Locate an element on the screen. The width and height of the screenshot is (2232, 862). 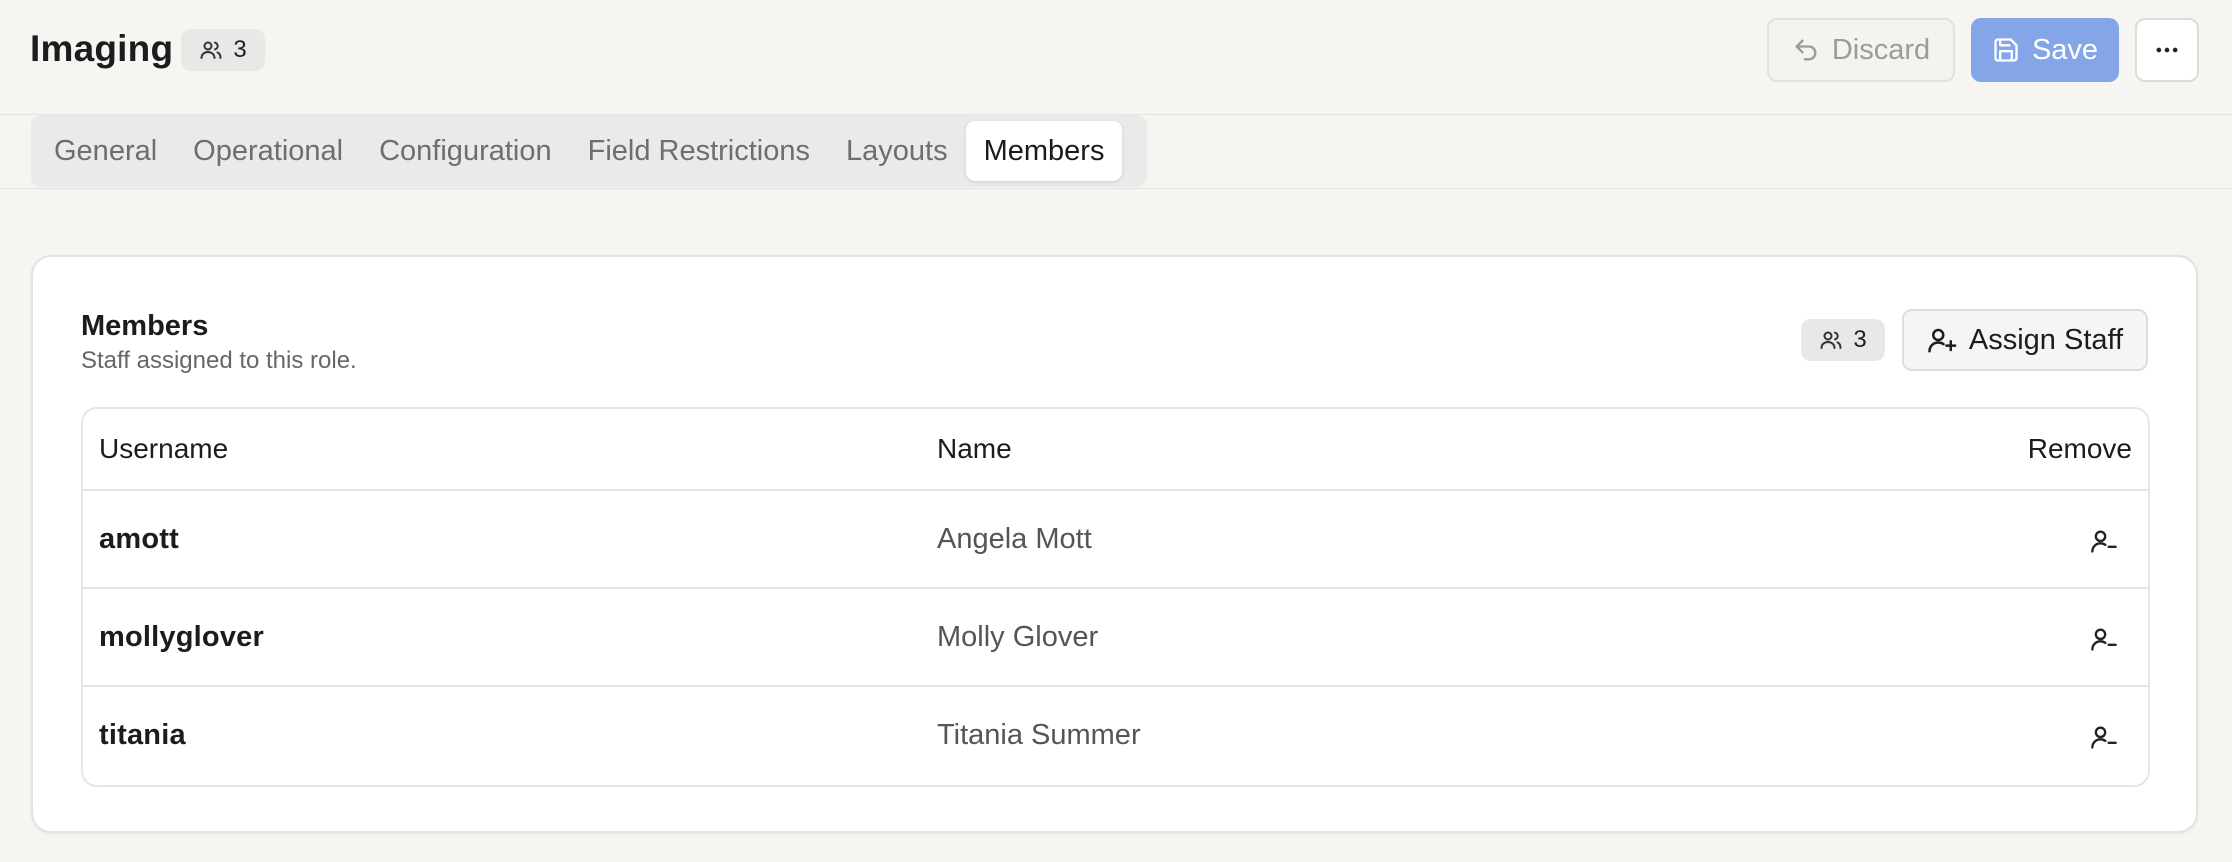
name-cell: Titania Summer is located at coordinates (1039, 734).